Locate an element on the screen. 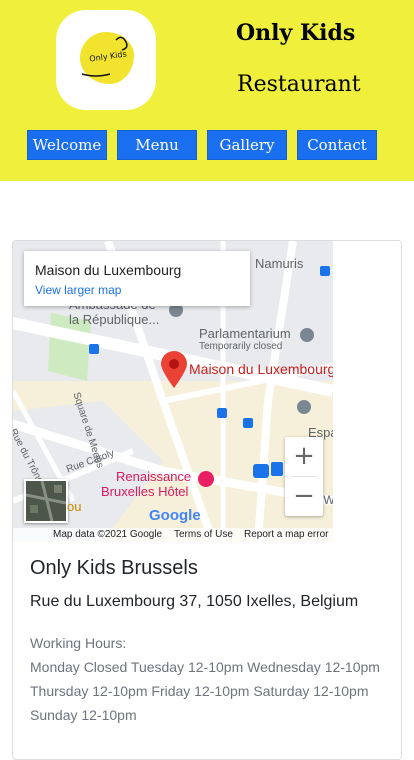  report-map-error-link: Report a map error is located at coordinates (286, 534).